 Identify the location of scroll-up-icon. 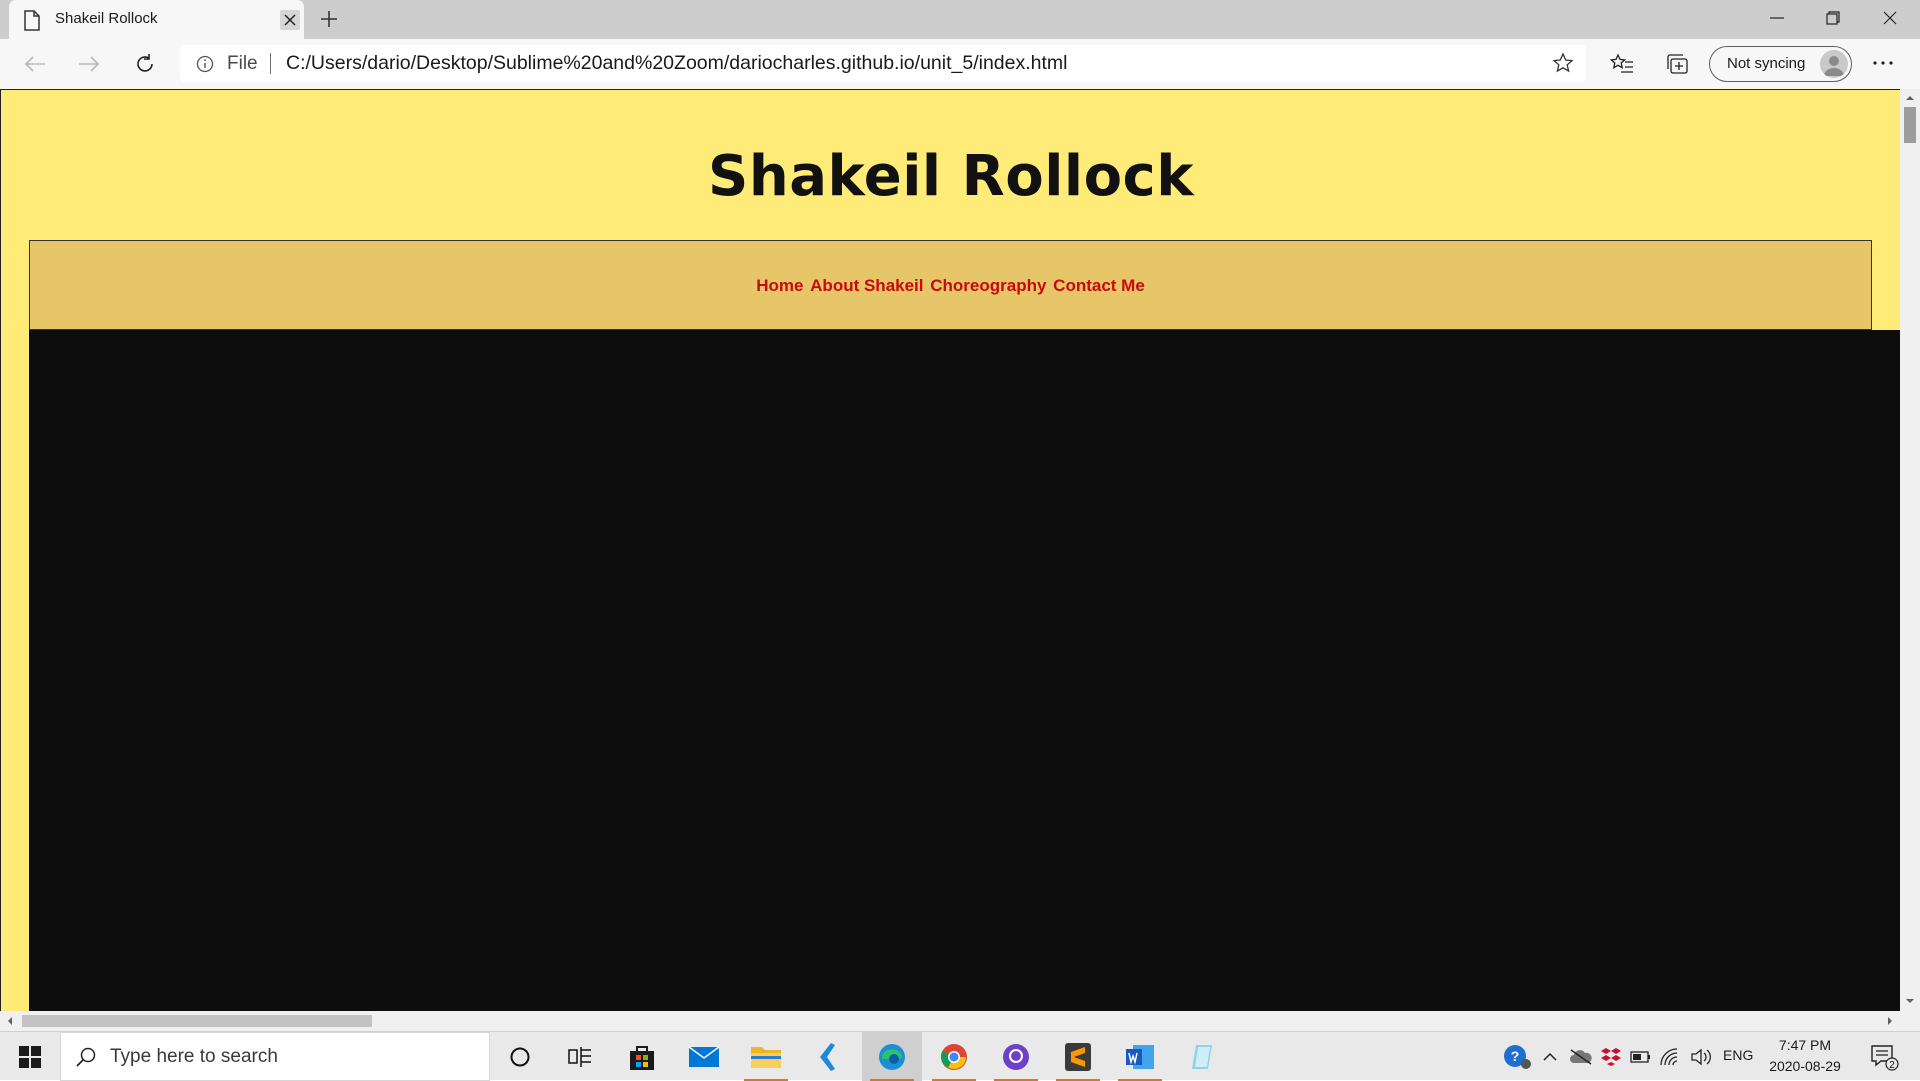
(1910, 98).